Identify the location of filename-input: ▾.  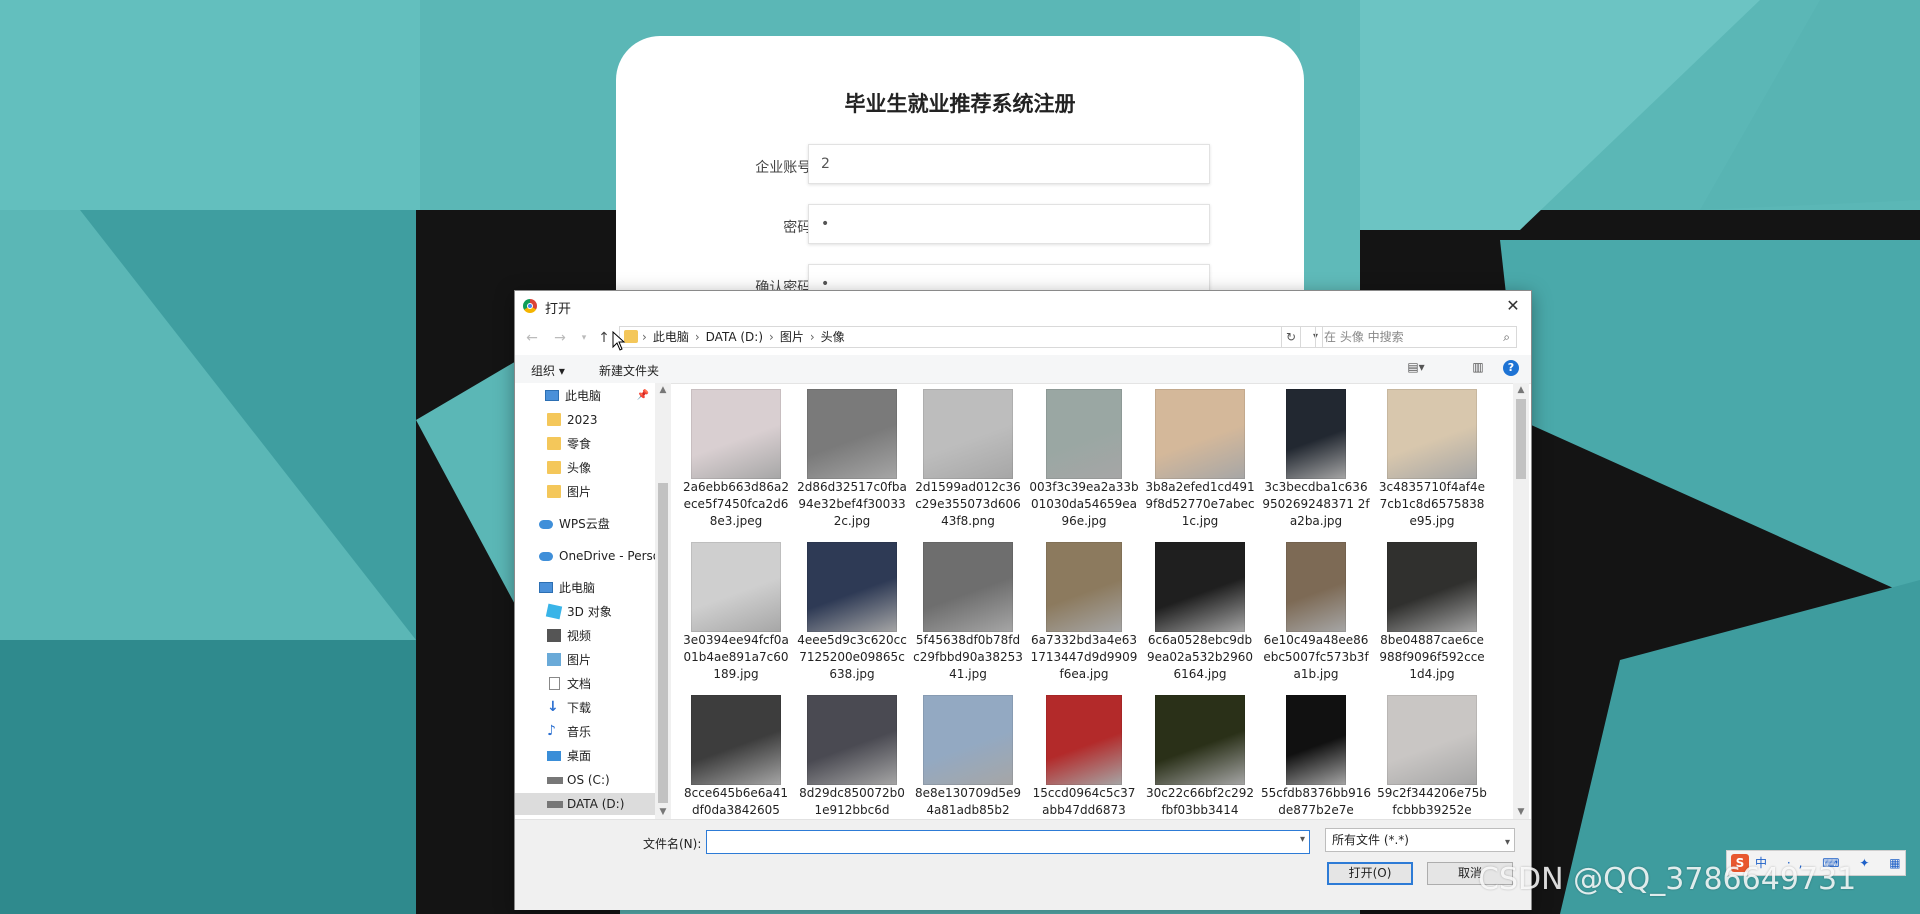
(1008, 842).